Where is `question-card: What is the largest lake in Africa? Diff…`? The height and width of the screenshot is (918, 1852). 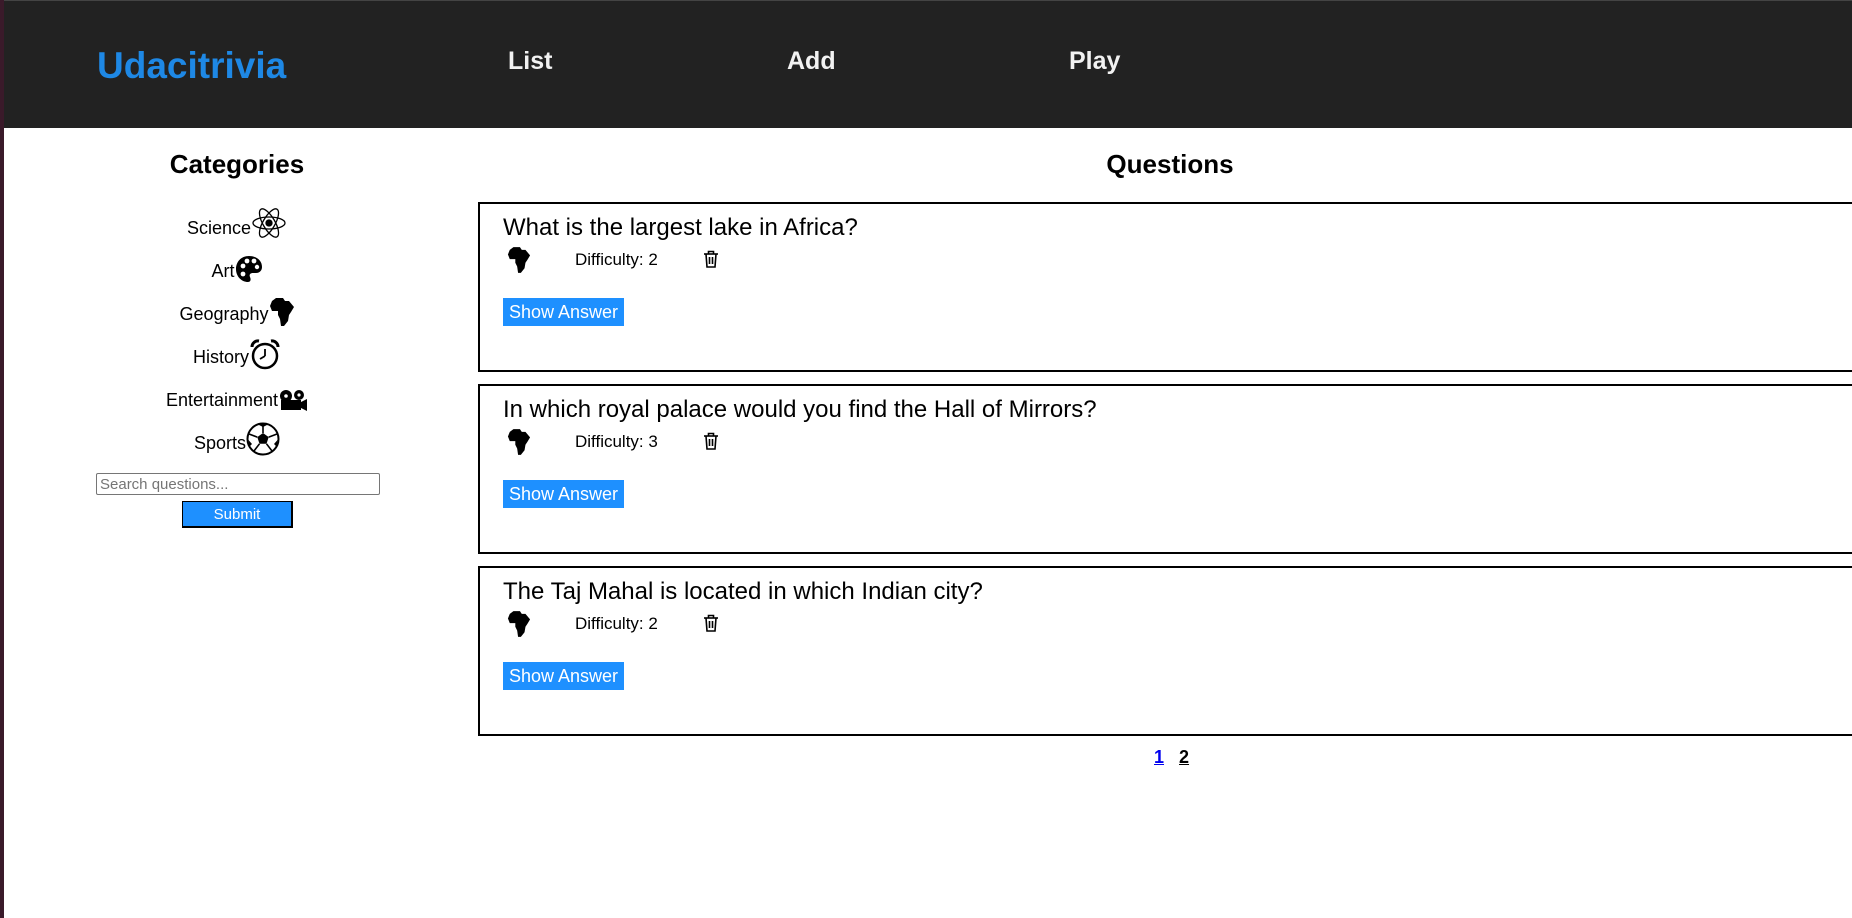 question-card: What is the largest lake in Africa? Diff… is located at coordinates (1165, 287).